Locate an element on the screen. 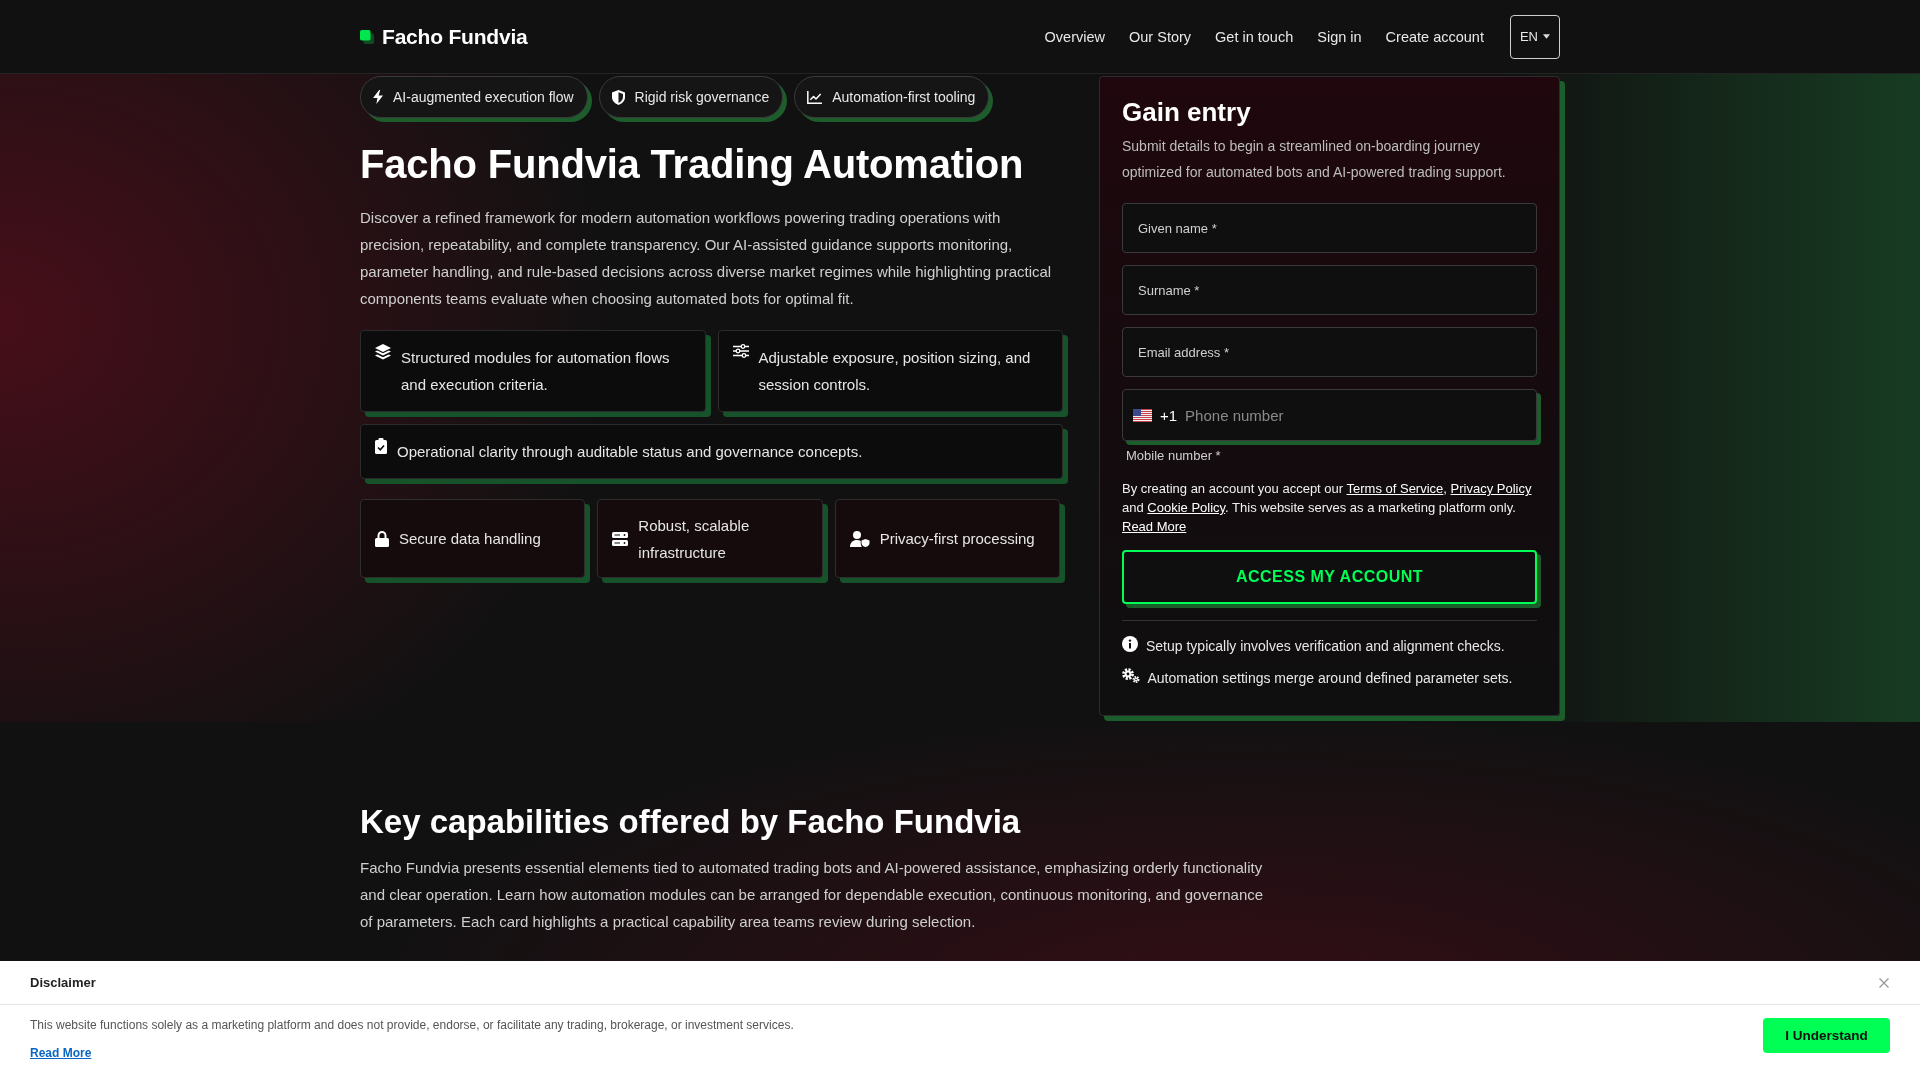 The image size is (1920, 1080). hero-description: Discover a refined framework for modern automation workflows powering trading operations with precision, repeatability, and complete transparency. Our AI-assisted guidance supports monitoring, parameter handling, and rule-based decisions across diverse market regimes while highlighting practical components teams evaluate when choosing automated bots for optimal fit. is located at coordinates (706, 258).